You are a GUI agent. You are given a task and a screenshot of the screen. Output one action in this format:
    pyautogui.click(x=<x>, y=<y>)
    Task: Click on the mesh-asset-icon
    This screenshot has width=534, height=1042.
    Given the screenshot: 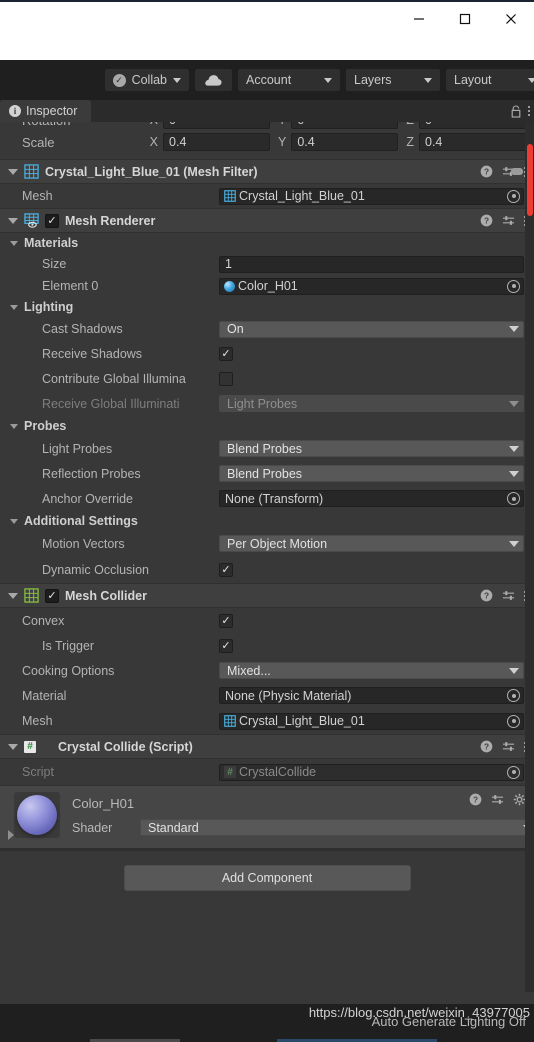 What is the action you would take?
    pyautogui.click(x=230, y=721)
    